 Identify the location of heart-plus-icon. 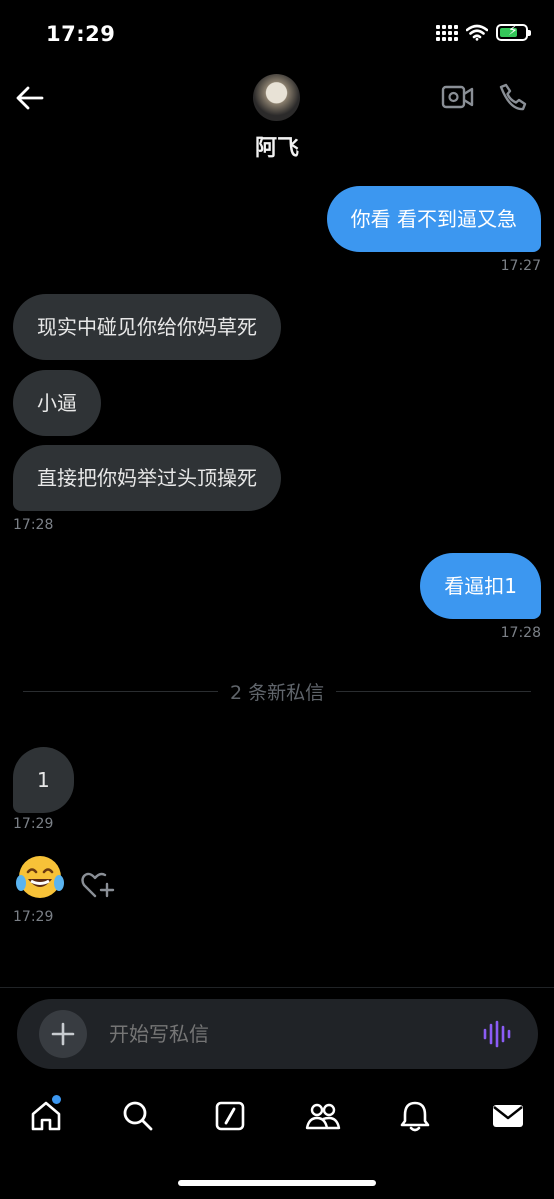
(98, 885).